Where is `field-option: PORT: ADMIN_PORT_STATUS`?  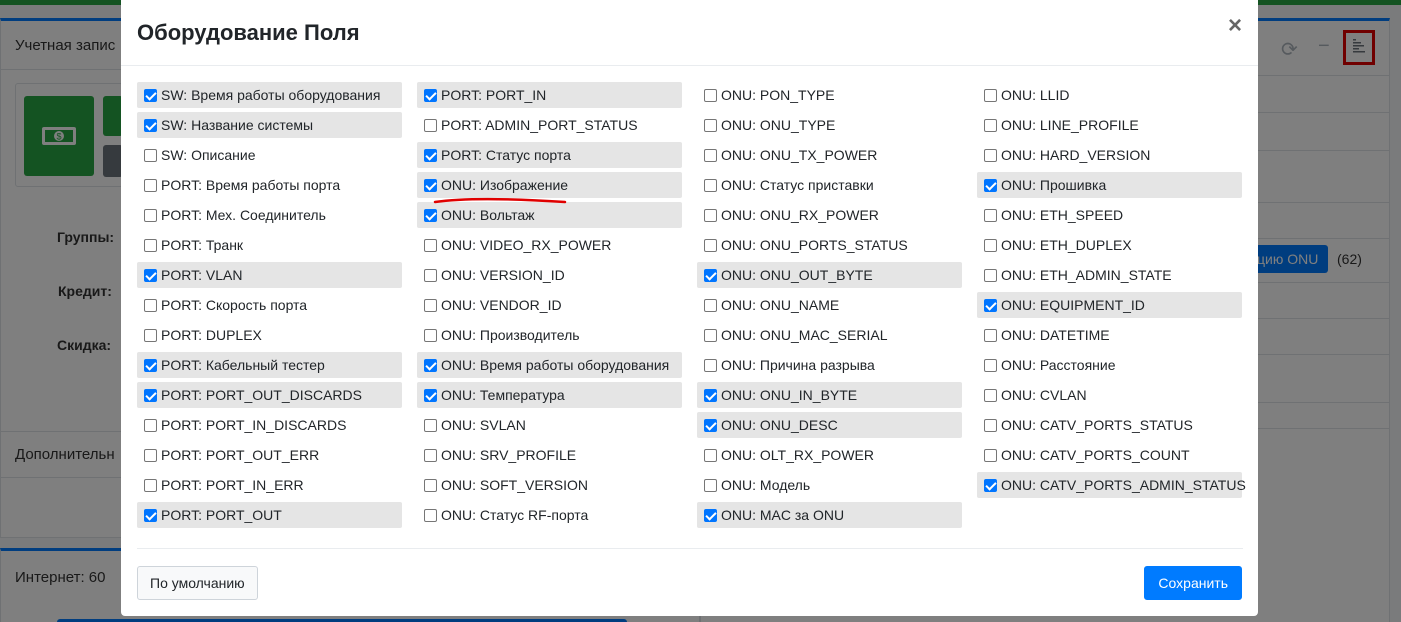
field-option: PORT: ADMIN_PORT_STATUS is located at coordinates (549, 125).